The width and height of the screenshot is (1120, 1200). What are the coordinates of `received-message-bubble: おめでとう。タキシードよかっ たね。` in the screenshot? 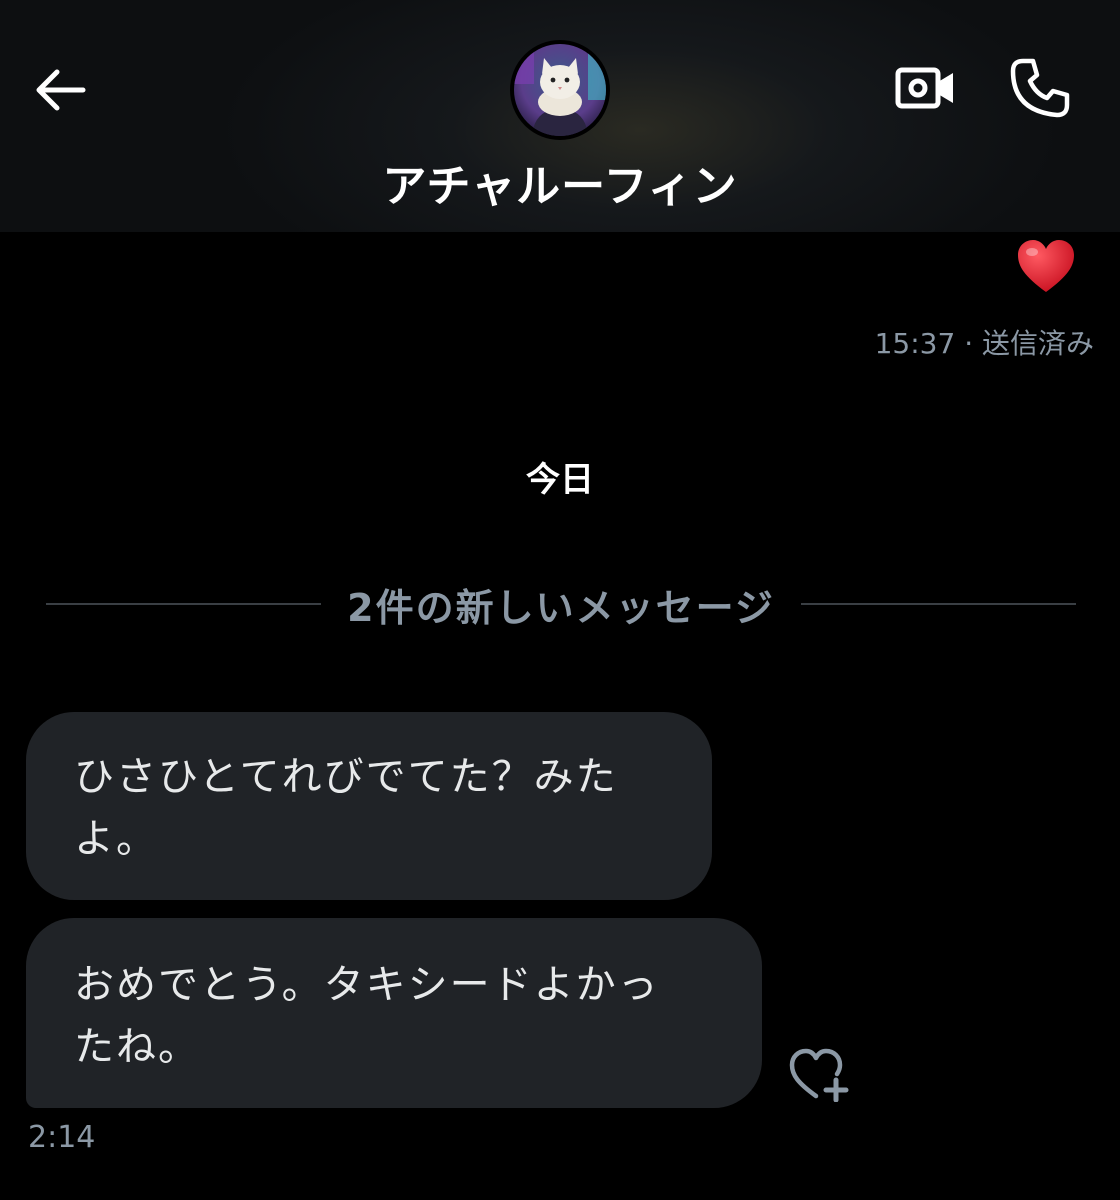 It's located at (394, 1013).